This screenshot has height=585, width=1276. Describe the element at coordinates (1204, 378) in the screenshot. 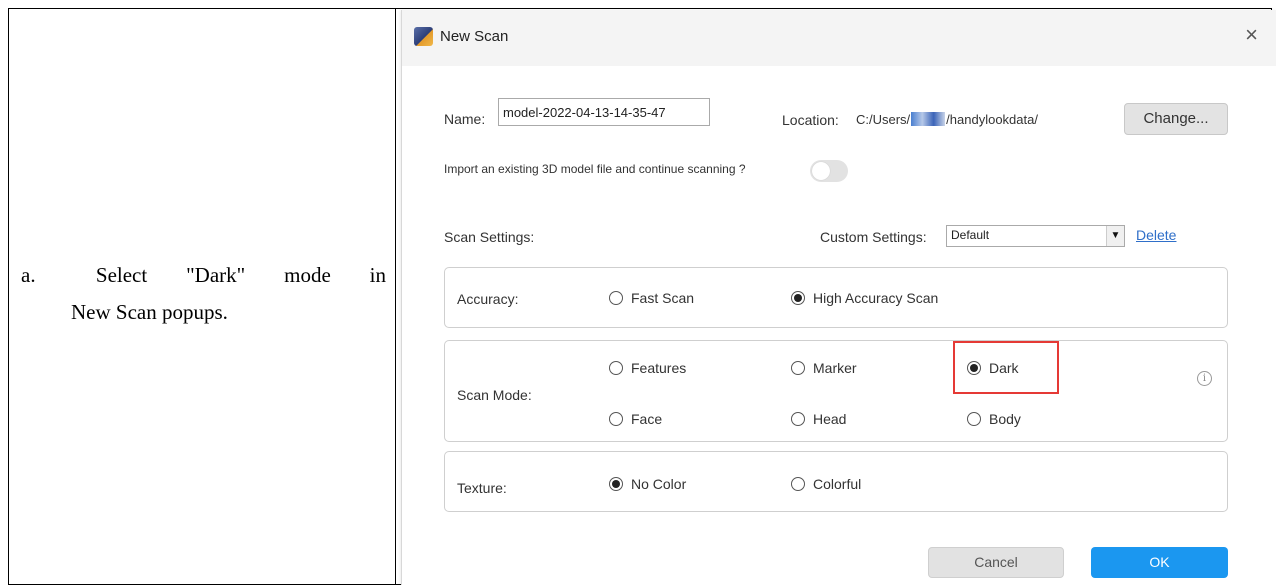

I see `info-icon: i` at that location.